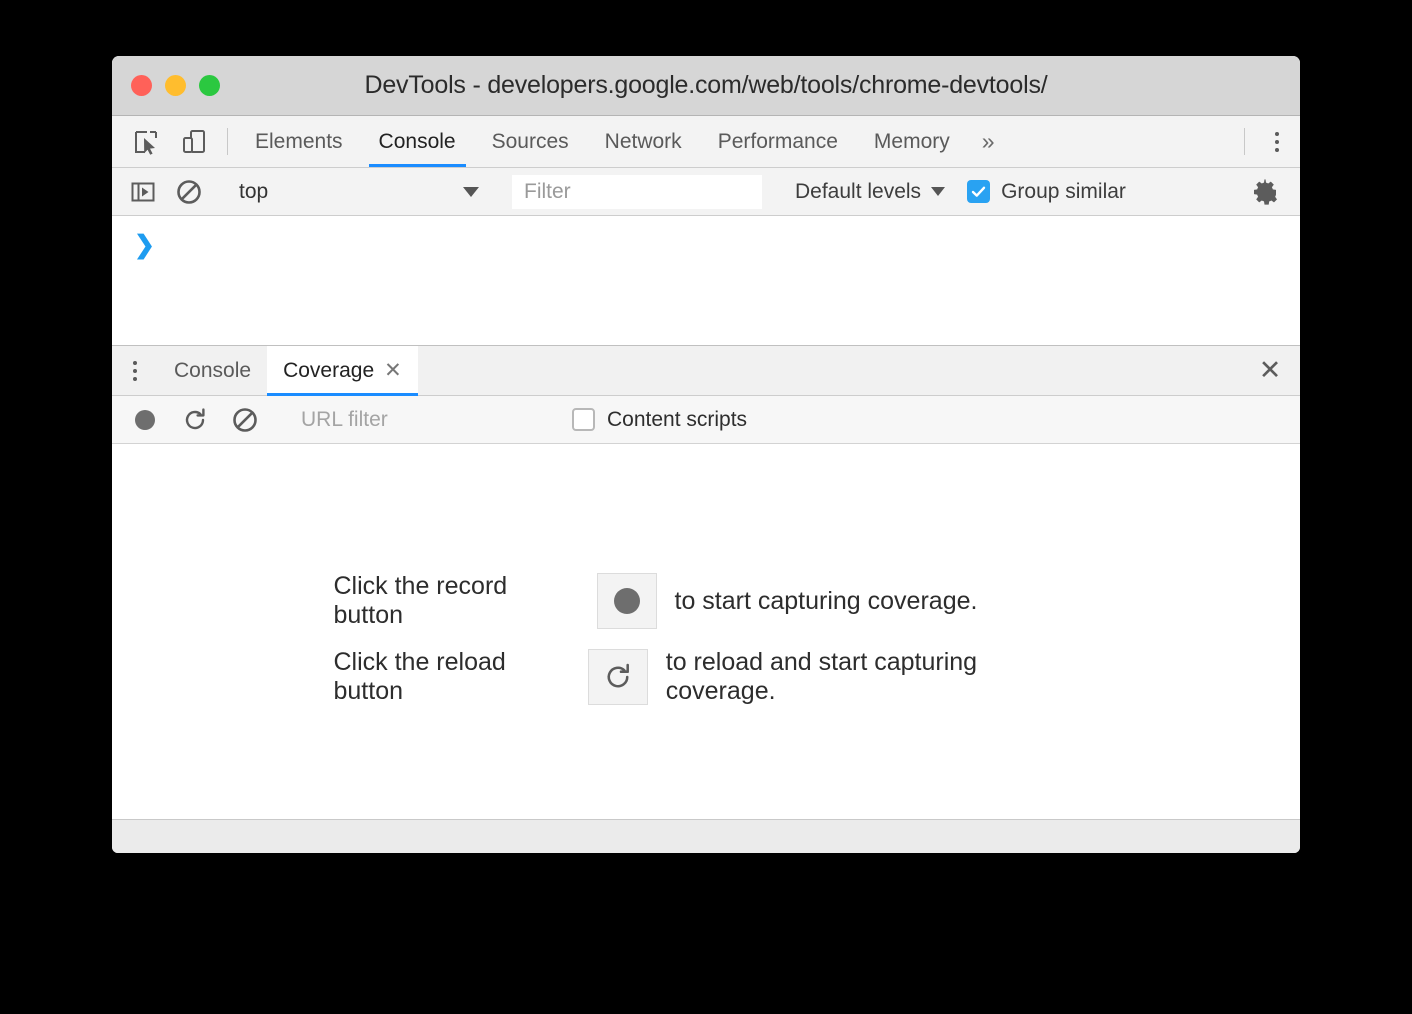 Image resolution: width=1412 pixels, height=1014 pixels. I want to click on inspect-element-icon, so click(146, 142).